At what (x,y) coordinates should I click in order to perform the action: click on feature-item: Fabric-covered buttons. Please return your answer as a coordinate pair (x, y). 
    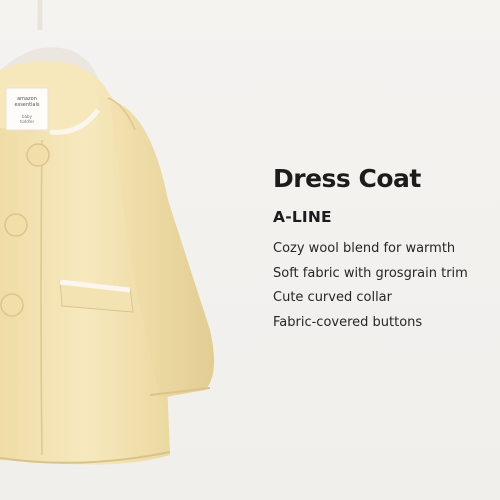
    Looking at the image, I should click on (348, 322).